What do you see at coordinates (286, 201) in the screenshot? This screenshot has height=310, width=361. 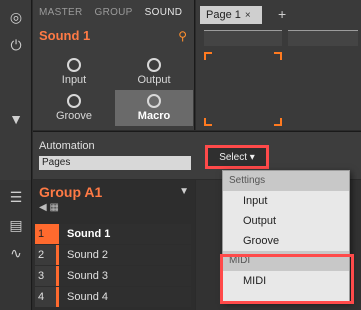 I see `dropdown-item-input: Input` at bounding box center [286, 201].